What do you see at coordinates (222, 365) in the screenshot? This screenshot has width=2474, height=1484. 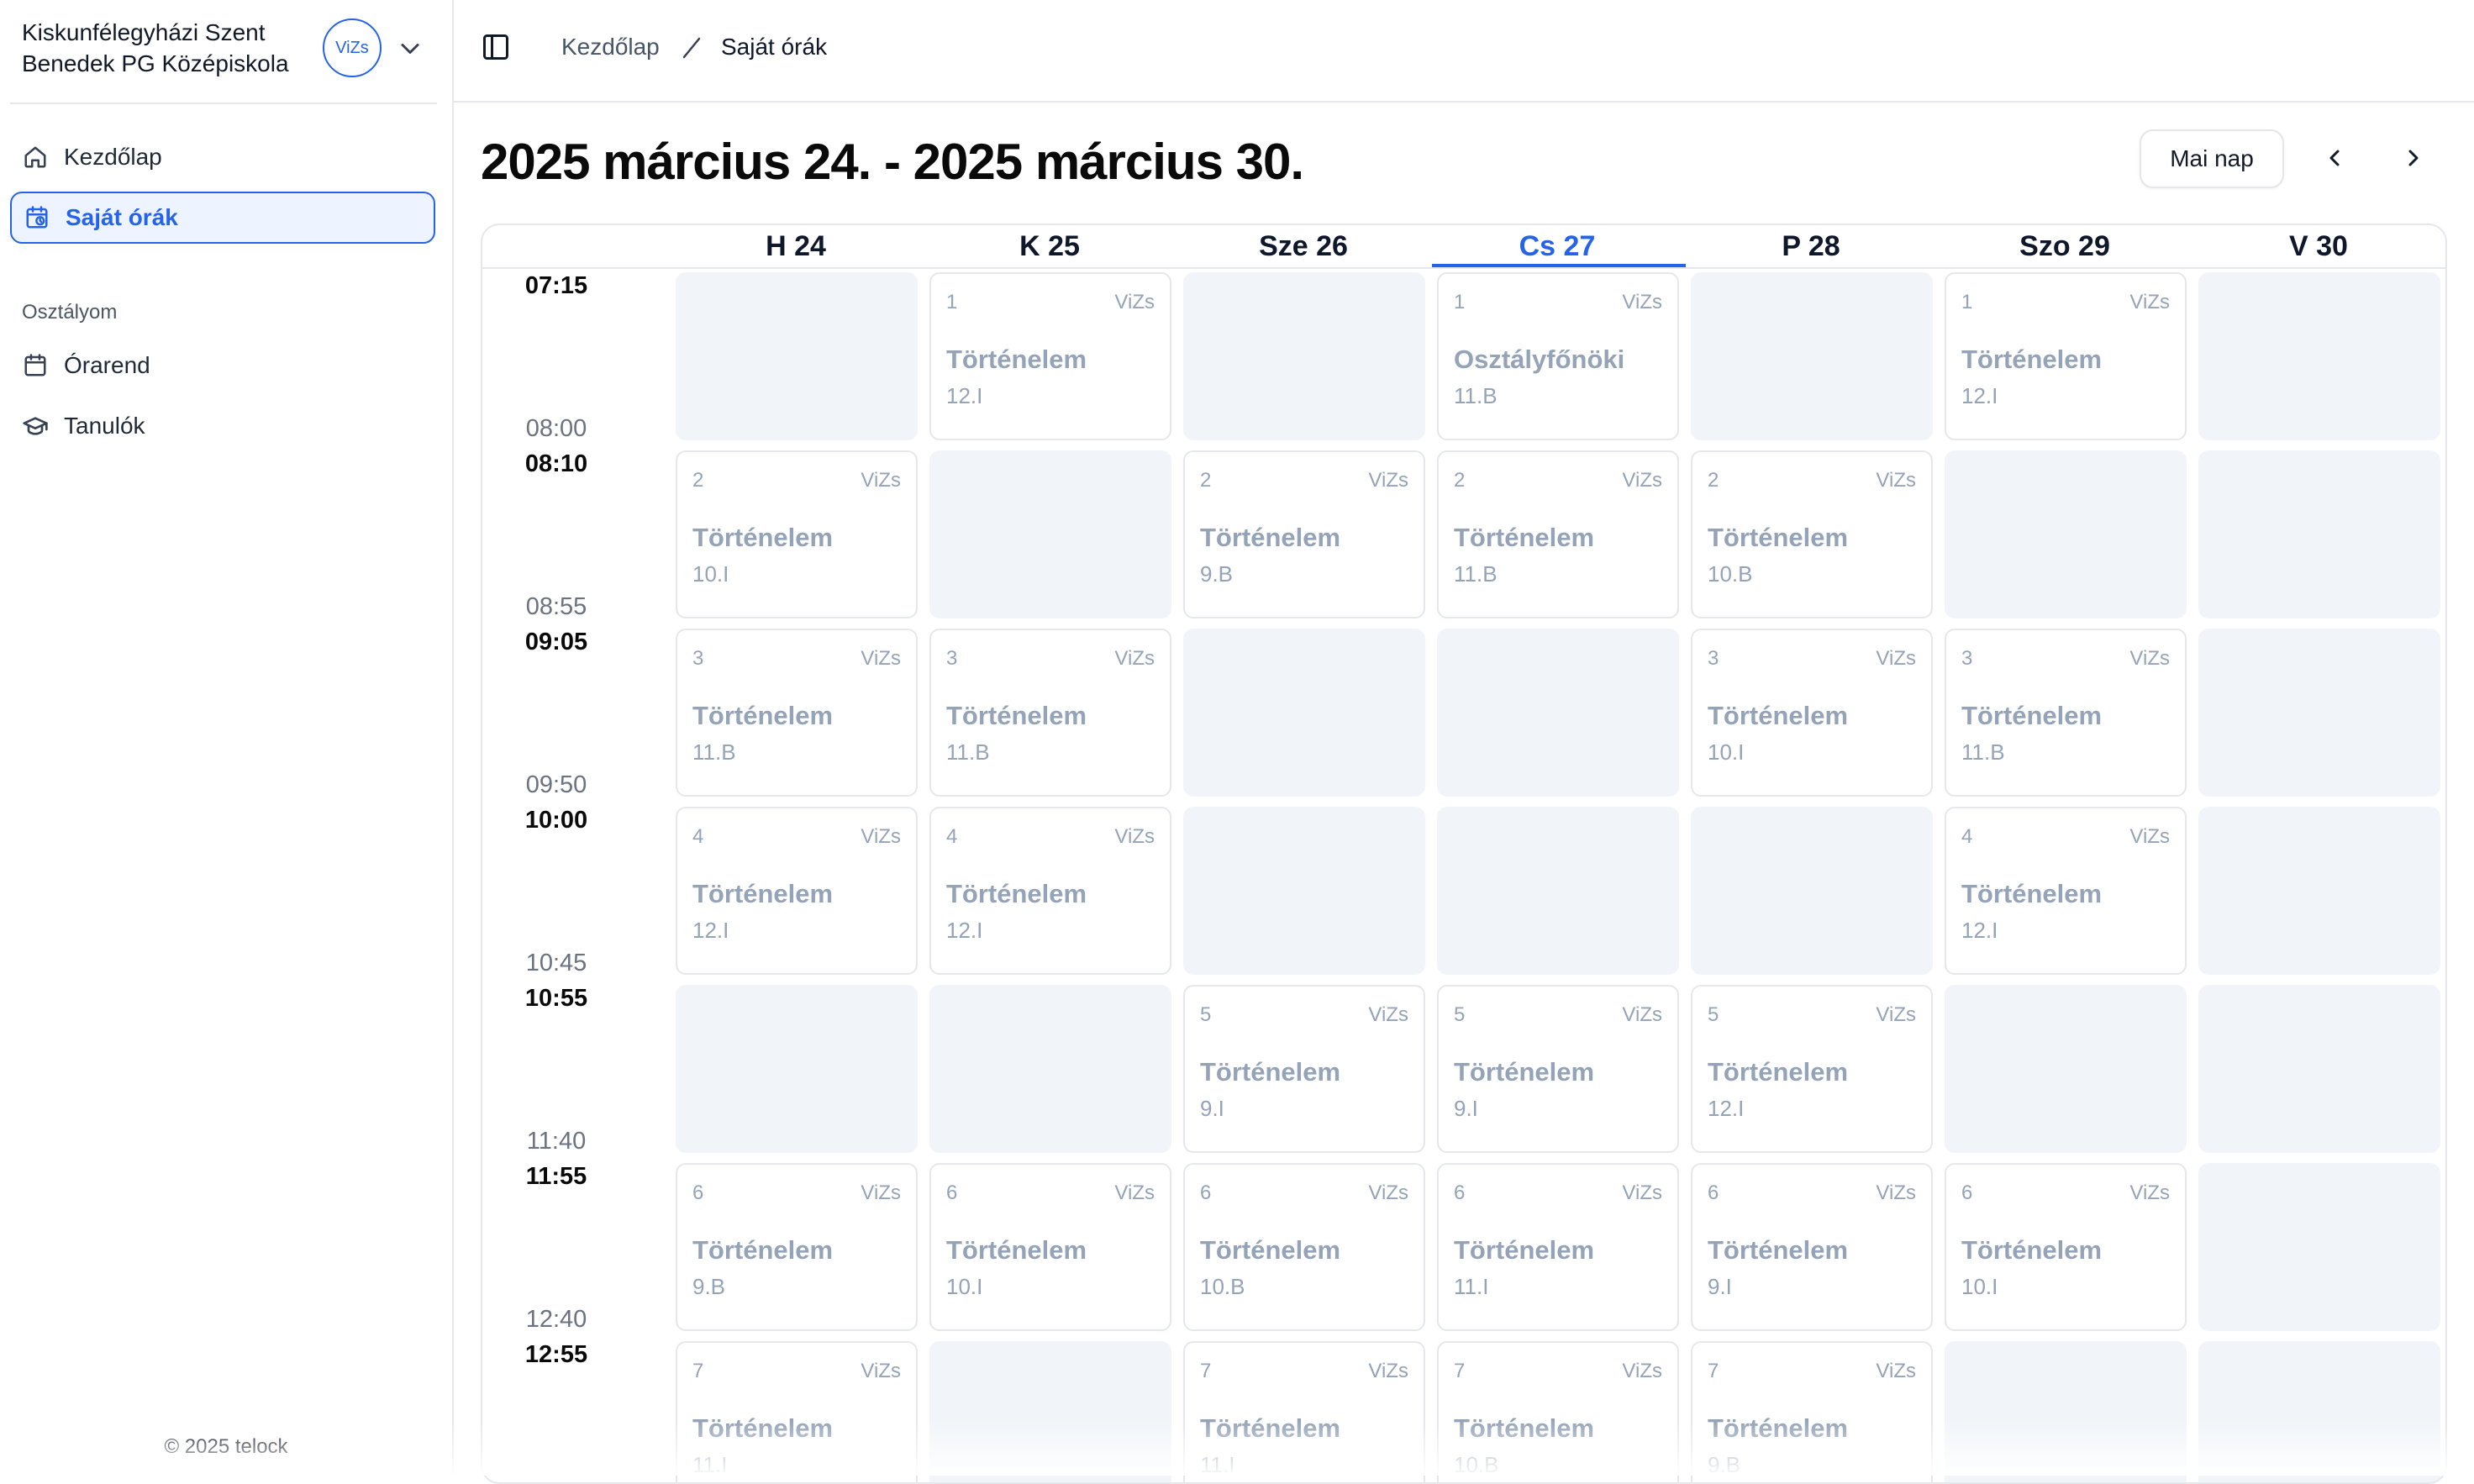 I see `sidebar-item-timetable: Órarend` at bounding box center [222, 365].